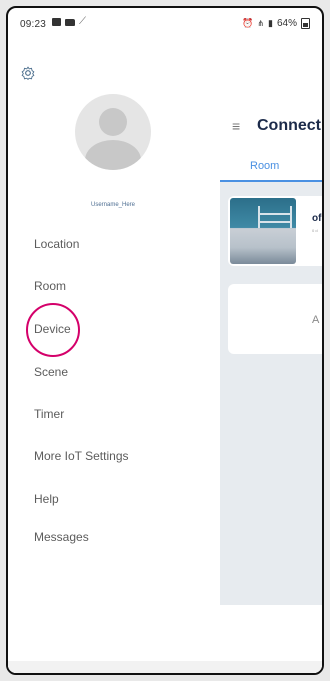 This screenshot has width=330, height=681. What do you see at coordinates (261, 23) in the screenshot?
I see `wifi-icon: ⋔` at bounding box center [261, 23].